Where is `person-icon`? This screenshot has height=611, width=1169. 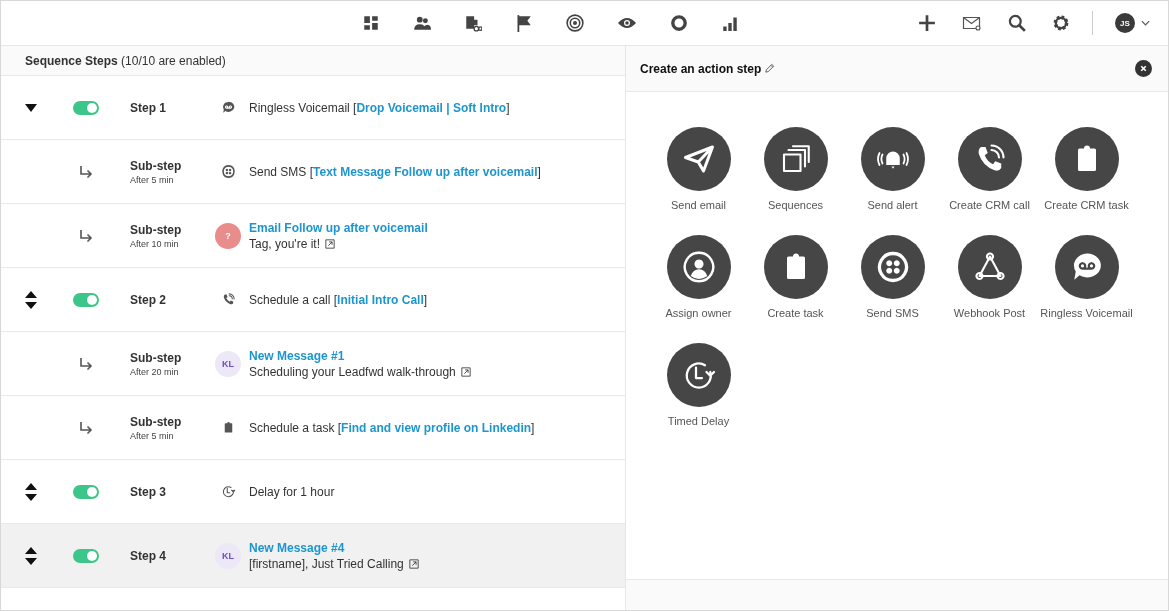 person-icon is located at coordinates (698, 267).